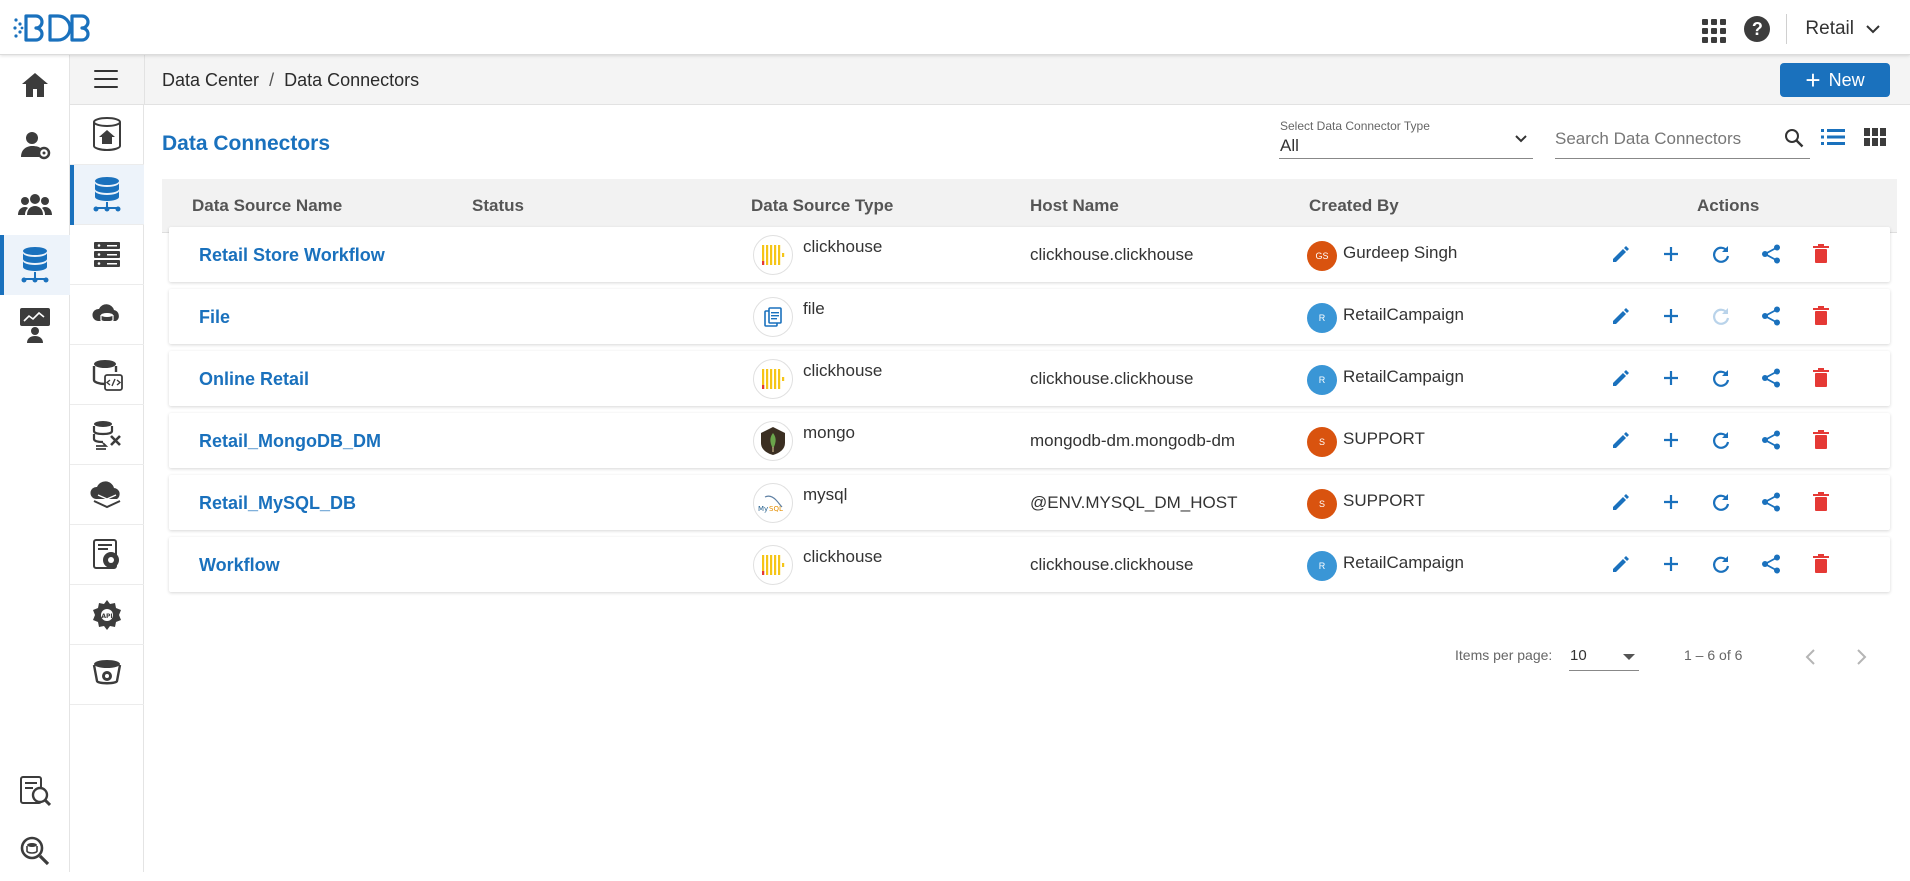 The height and width of the screenshot is (881, 1910). I want to click on column-header-actions: Actions, so click(1728, 205).